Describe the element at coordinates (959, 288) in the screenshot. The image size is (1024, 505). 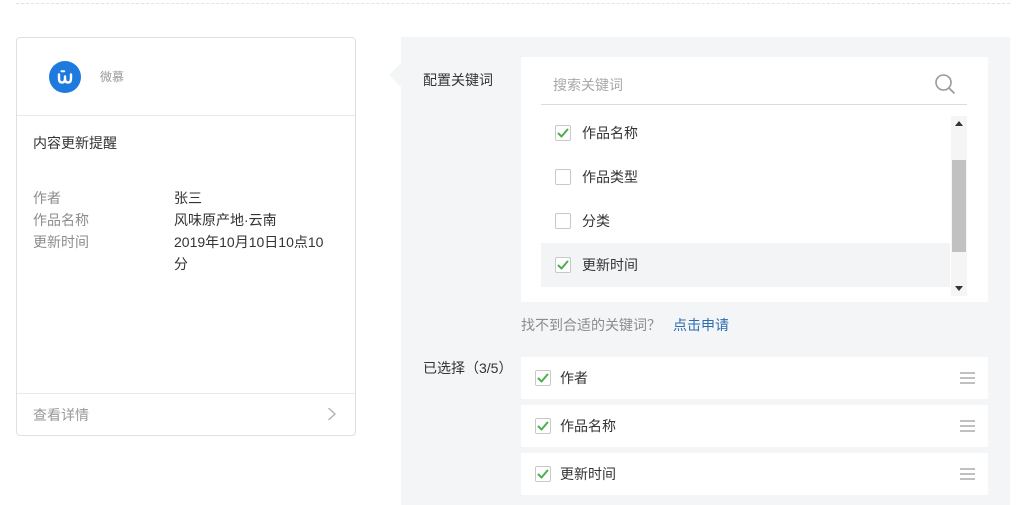
I see `scroll-down-arrow-icon` at that location.